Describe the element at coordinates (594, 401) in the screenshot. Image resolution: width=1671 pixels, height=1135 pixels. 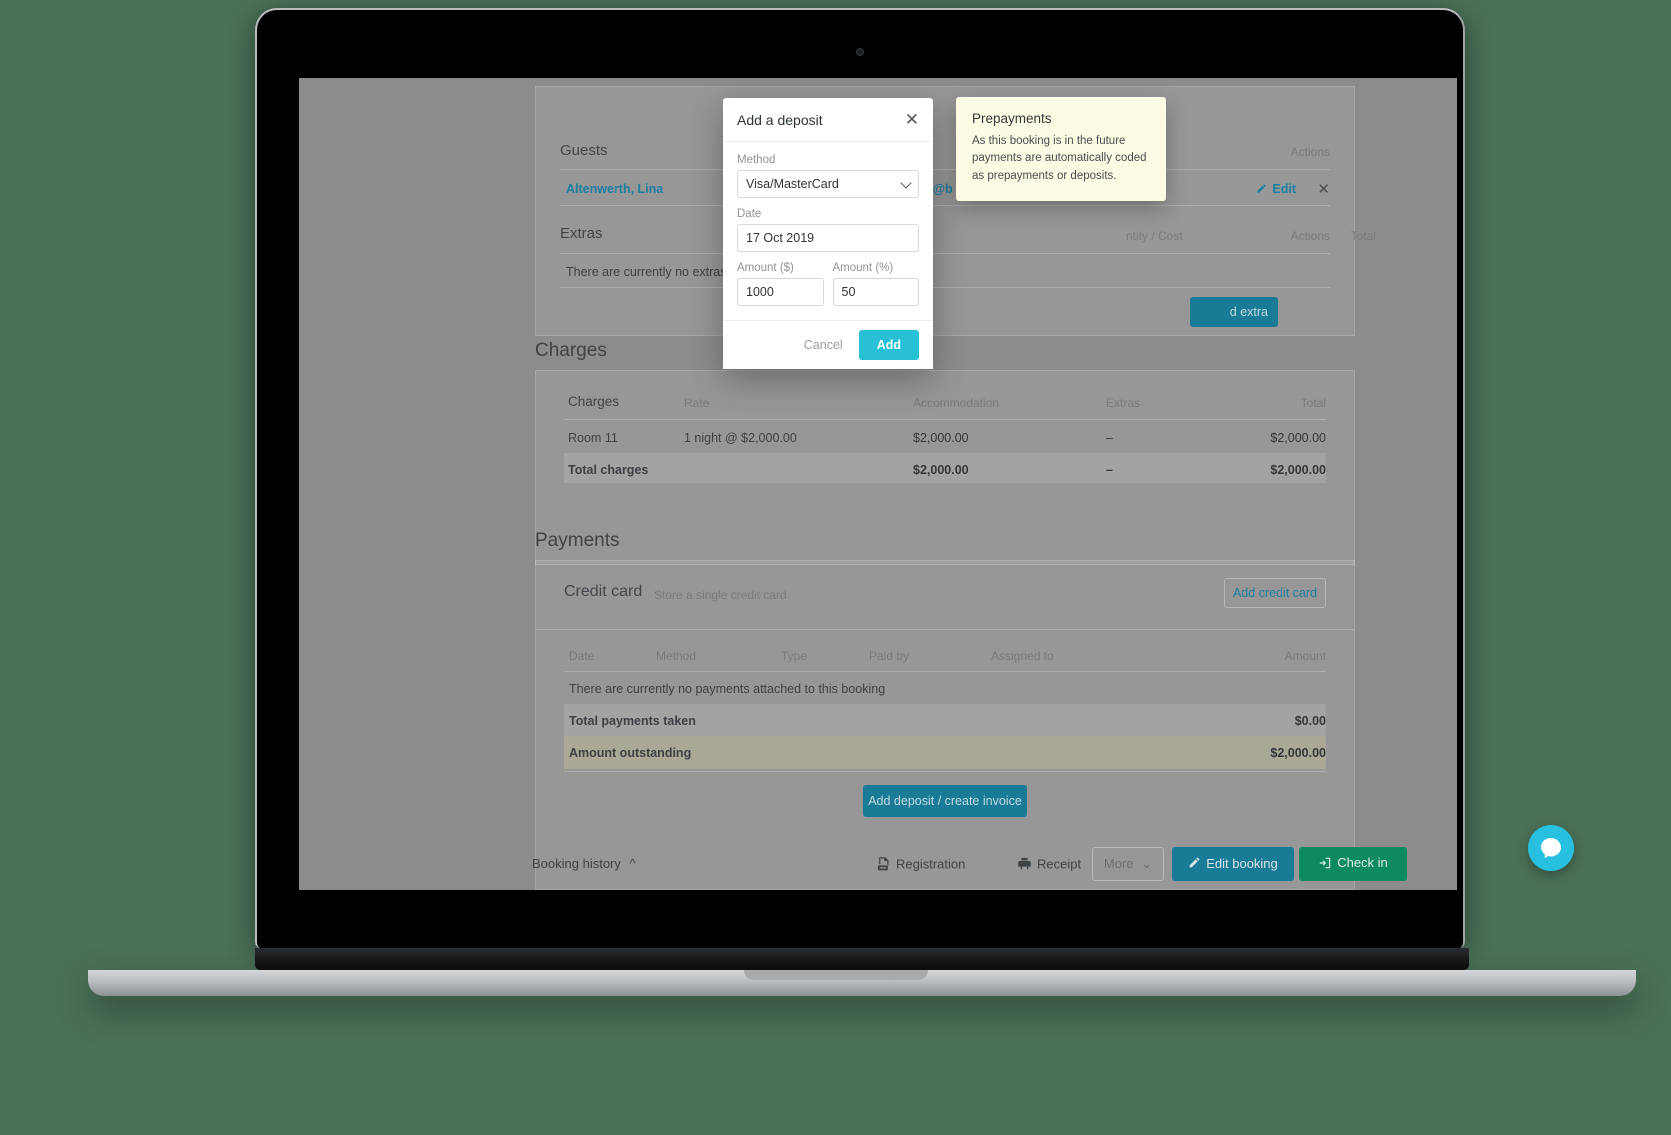
I see `charges-col-charges: Charges` at that location.